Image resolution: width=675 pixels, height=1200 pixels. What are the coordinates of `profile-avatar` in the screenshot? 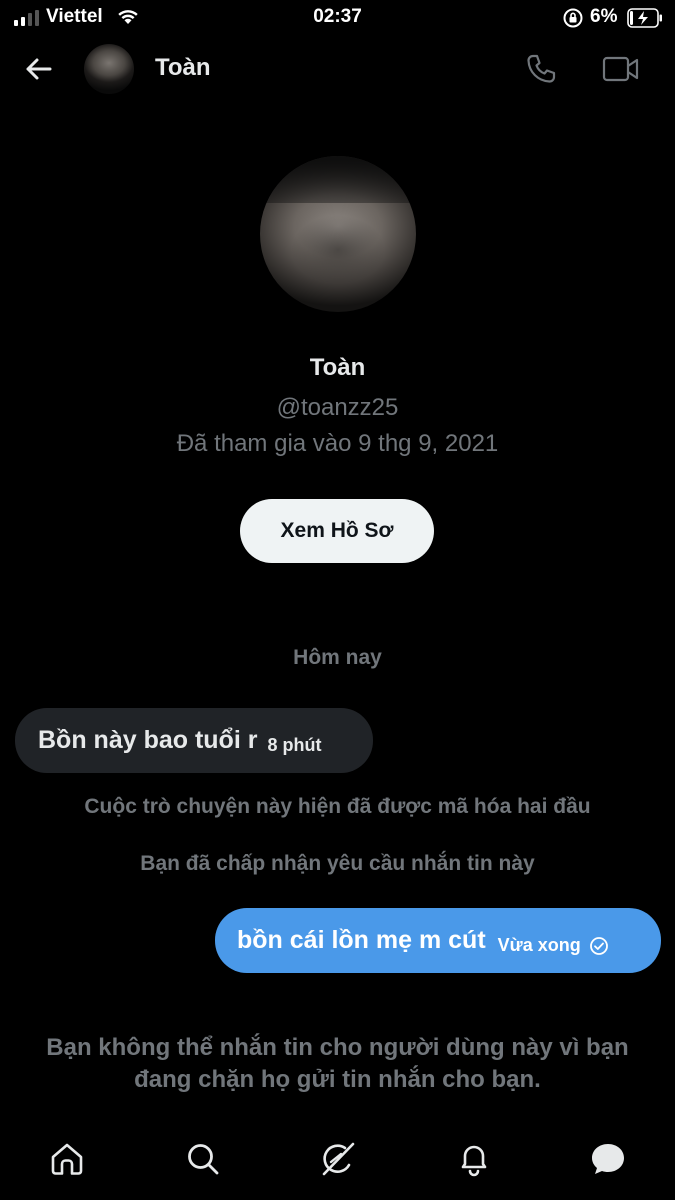 It's located at (338, 234).